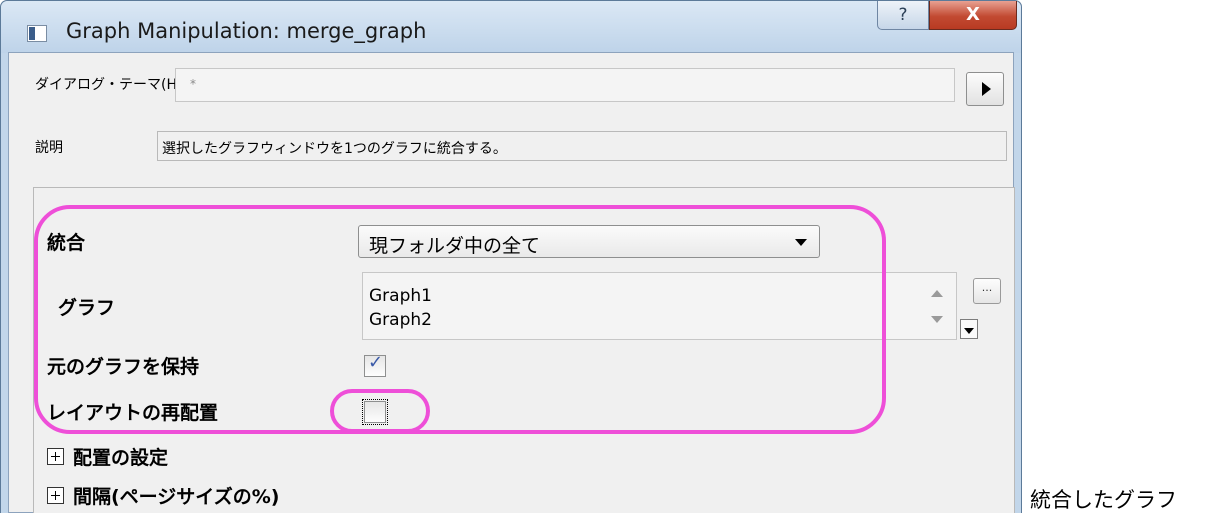 The image size is (1215, 514). What do you see at coordinates (334, 149) in the screenshot?
I see `description-text: 選択したグラフウィンドウを1つのグラフに統合する。` at bounding box center [334, 149].